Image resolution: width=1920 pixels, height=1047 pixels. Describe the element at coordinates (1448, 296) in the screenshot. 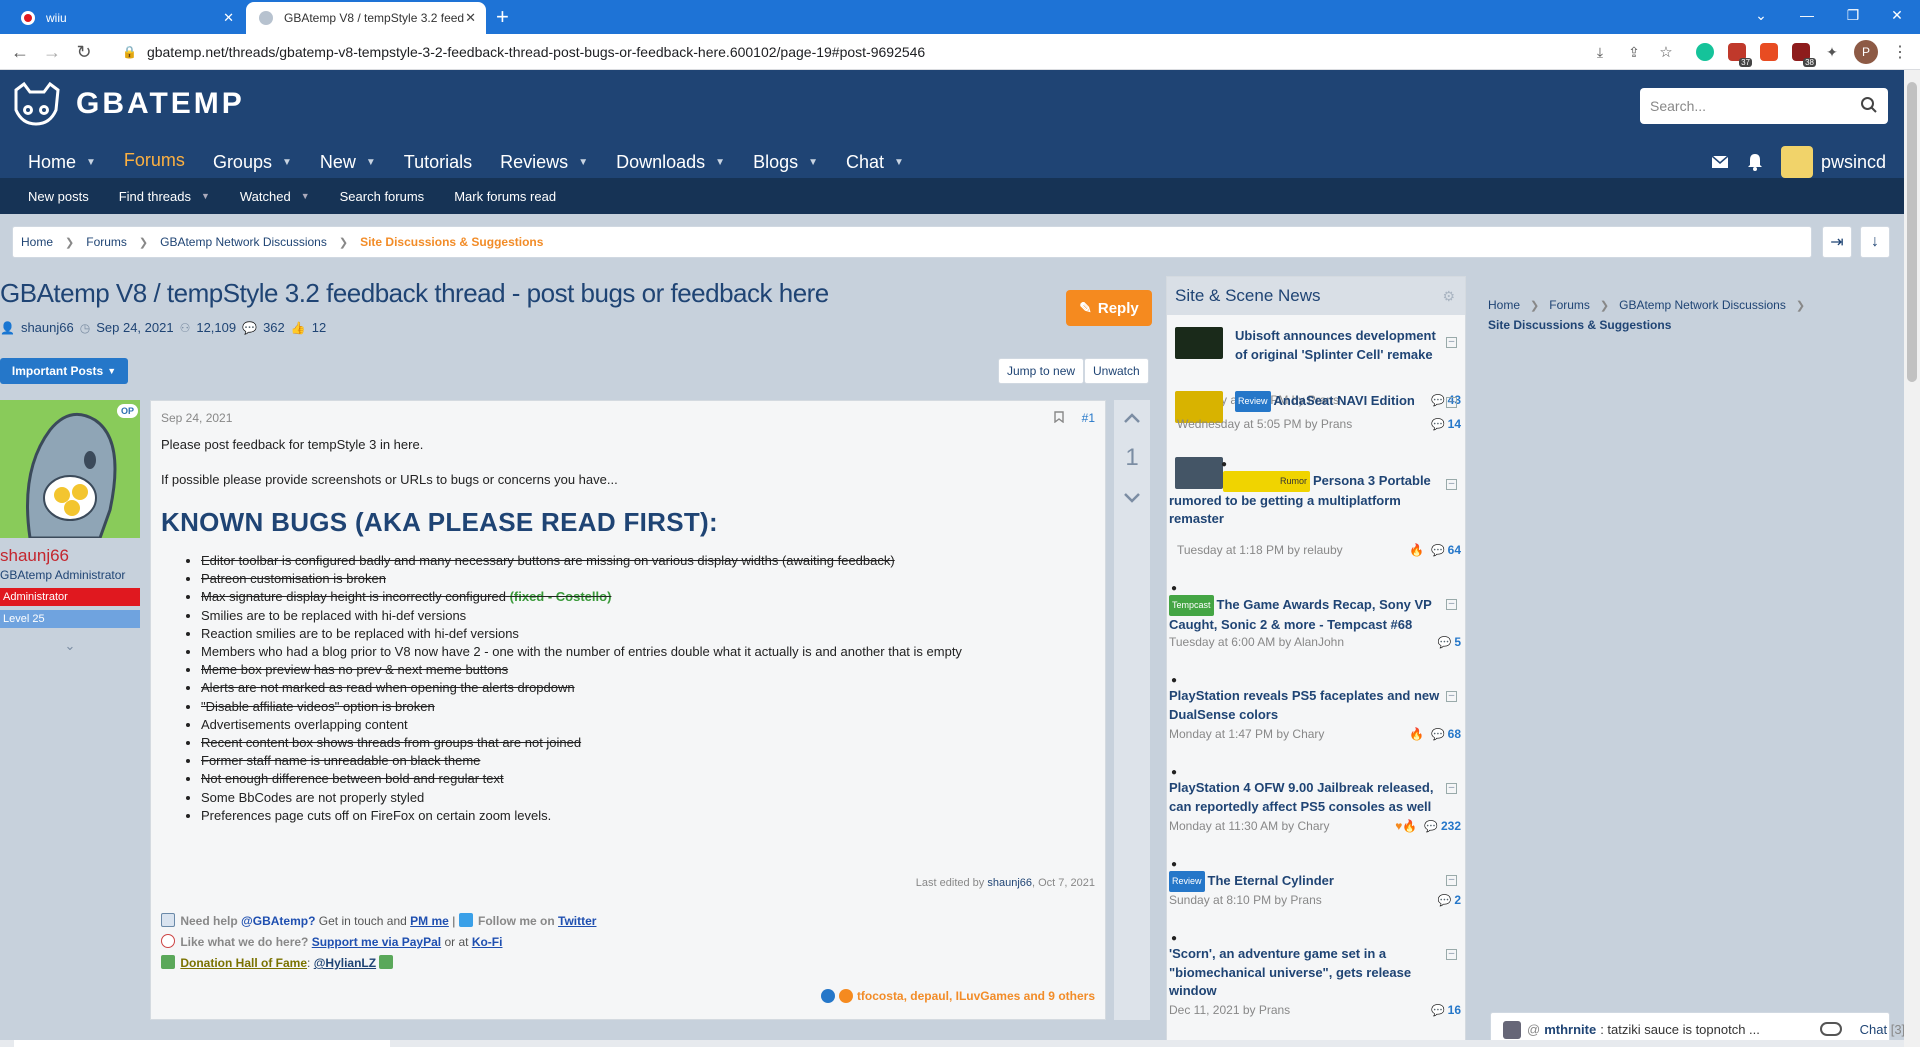

I see `gear-icon: ⚙` at that location.